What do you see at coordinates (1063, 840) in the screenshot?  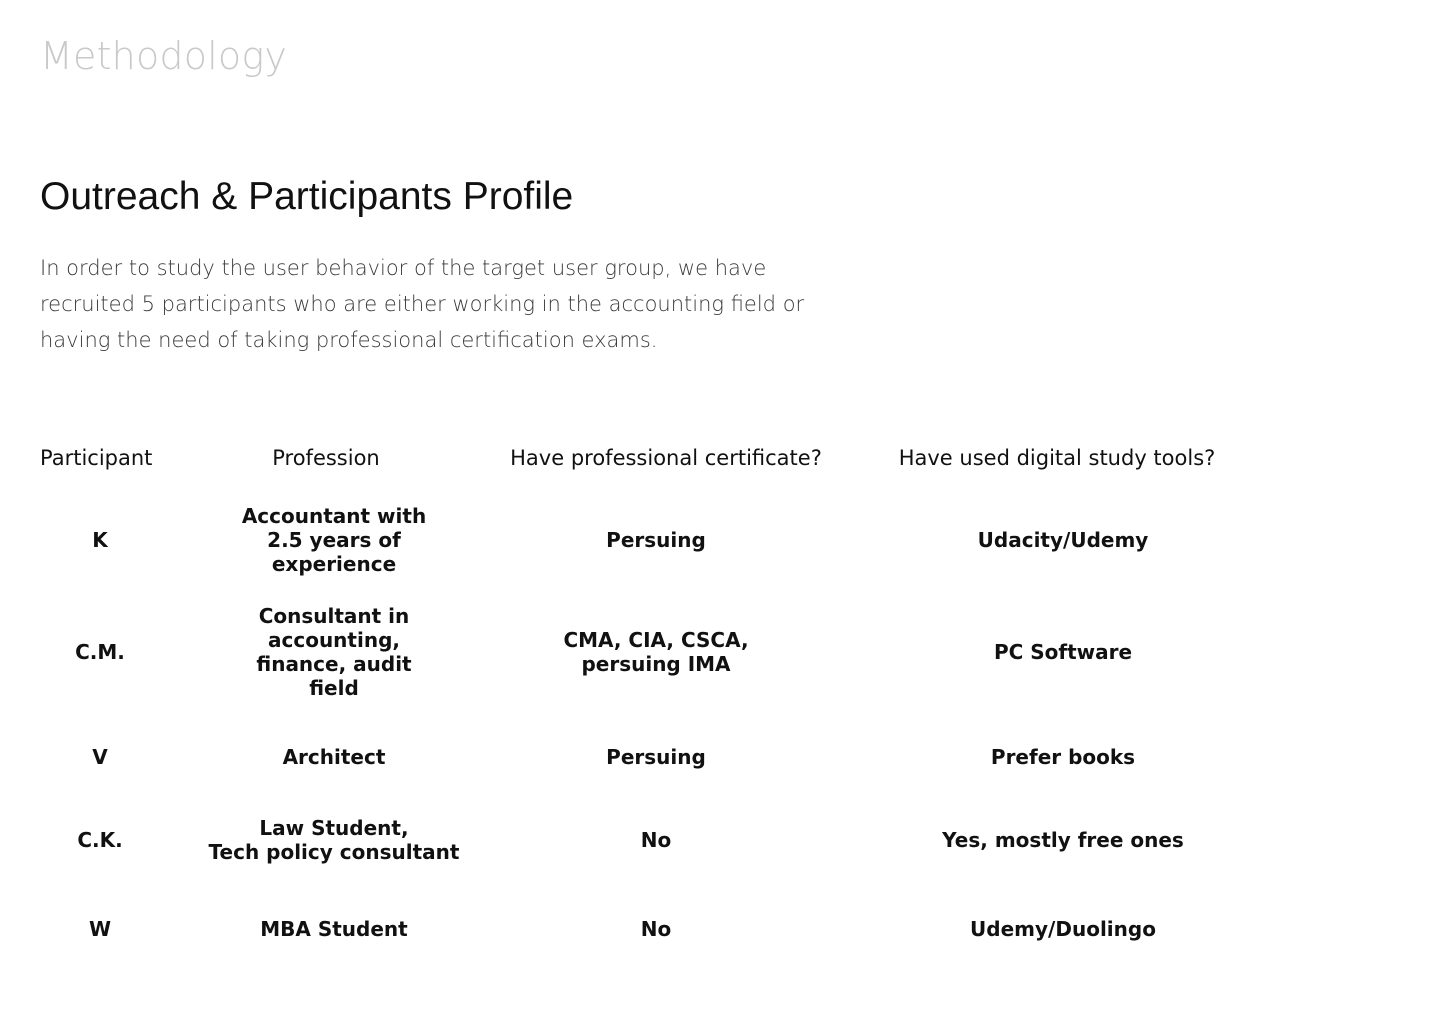 I see `cell-tools: Yes, mostly free ones` at bounding box center [1063, 840].